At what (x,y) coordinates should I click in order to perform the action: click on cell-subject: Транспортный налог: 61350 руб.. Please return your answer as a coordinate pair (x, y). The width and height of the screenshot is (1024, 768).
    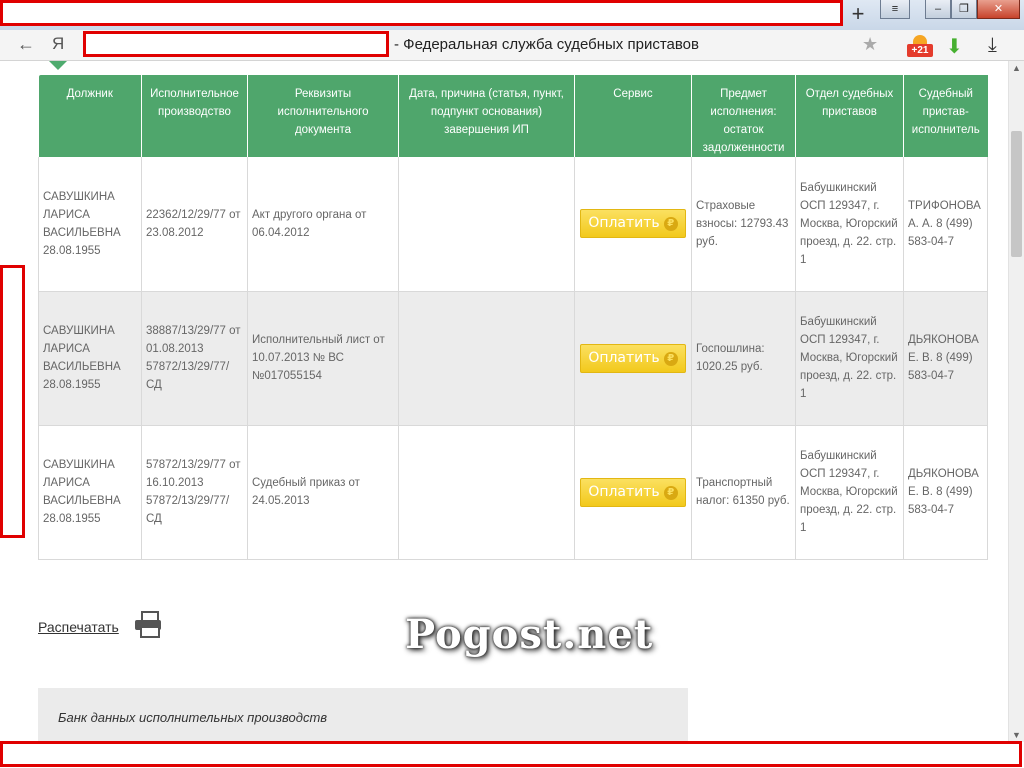
    Looking at the image, I should click on (743, 492).